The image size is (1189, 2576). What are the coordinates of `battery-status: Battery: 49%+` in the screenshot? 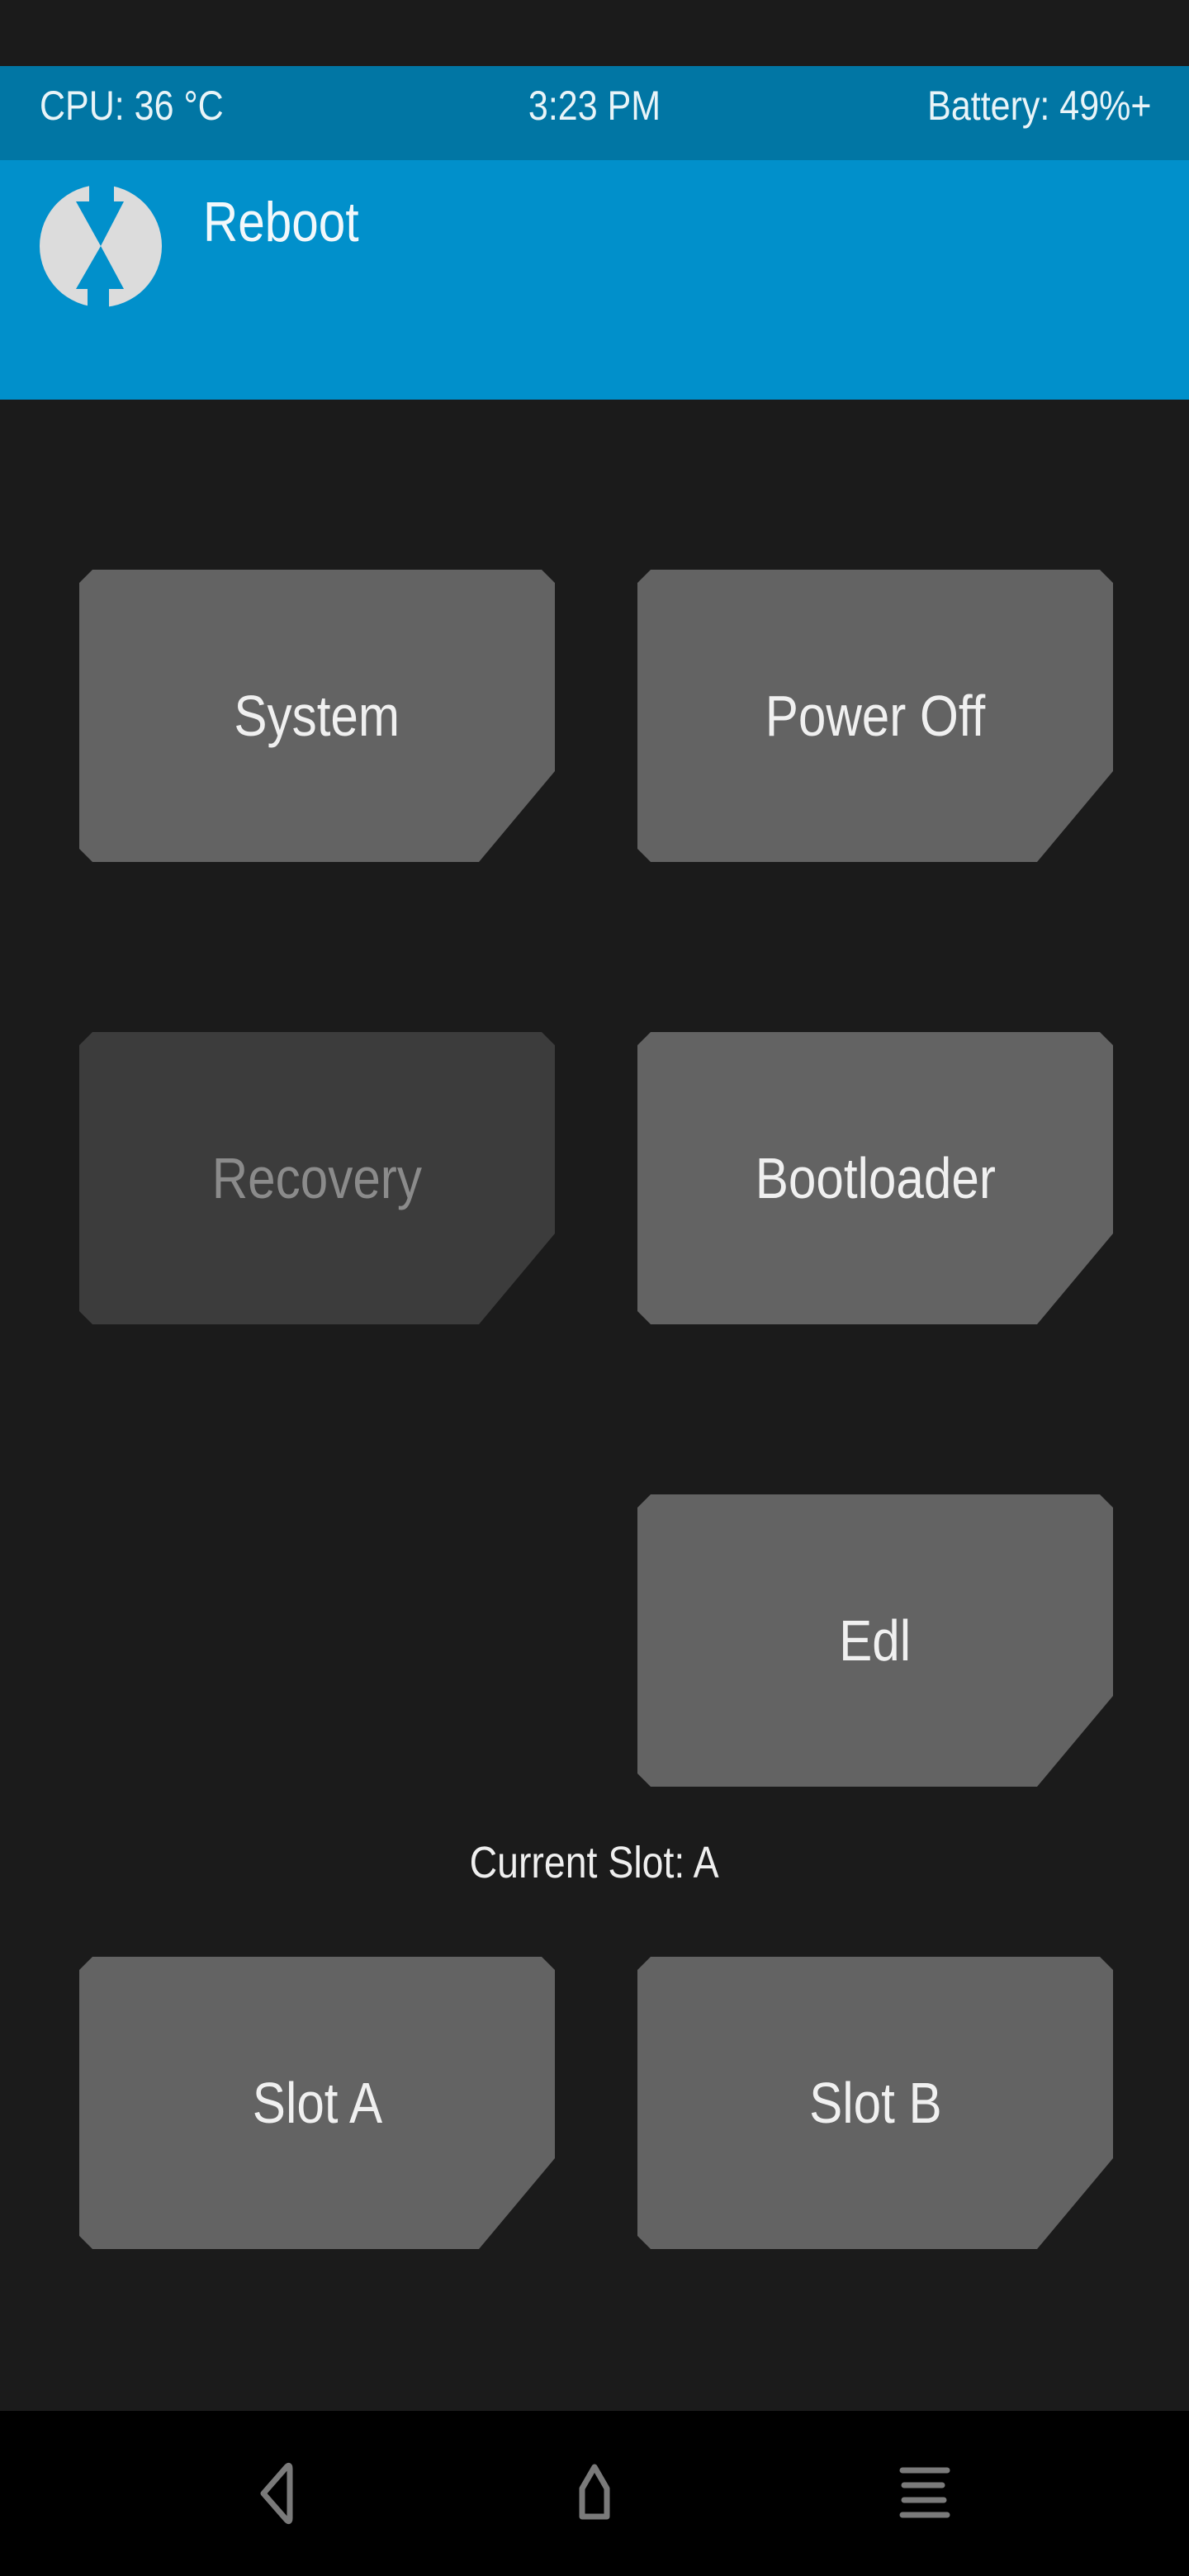 It's located at (1038, 106).